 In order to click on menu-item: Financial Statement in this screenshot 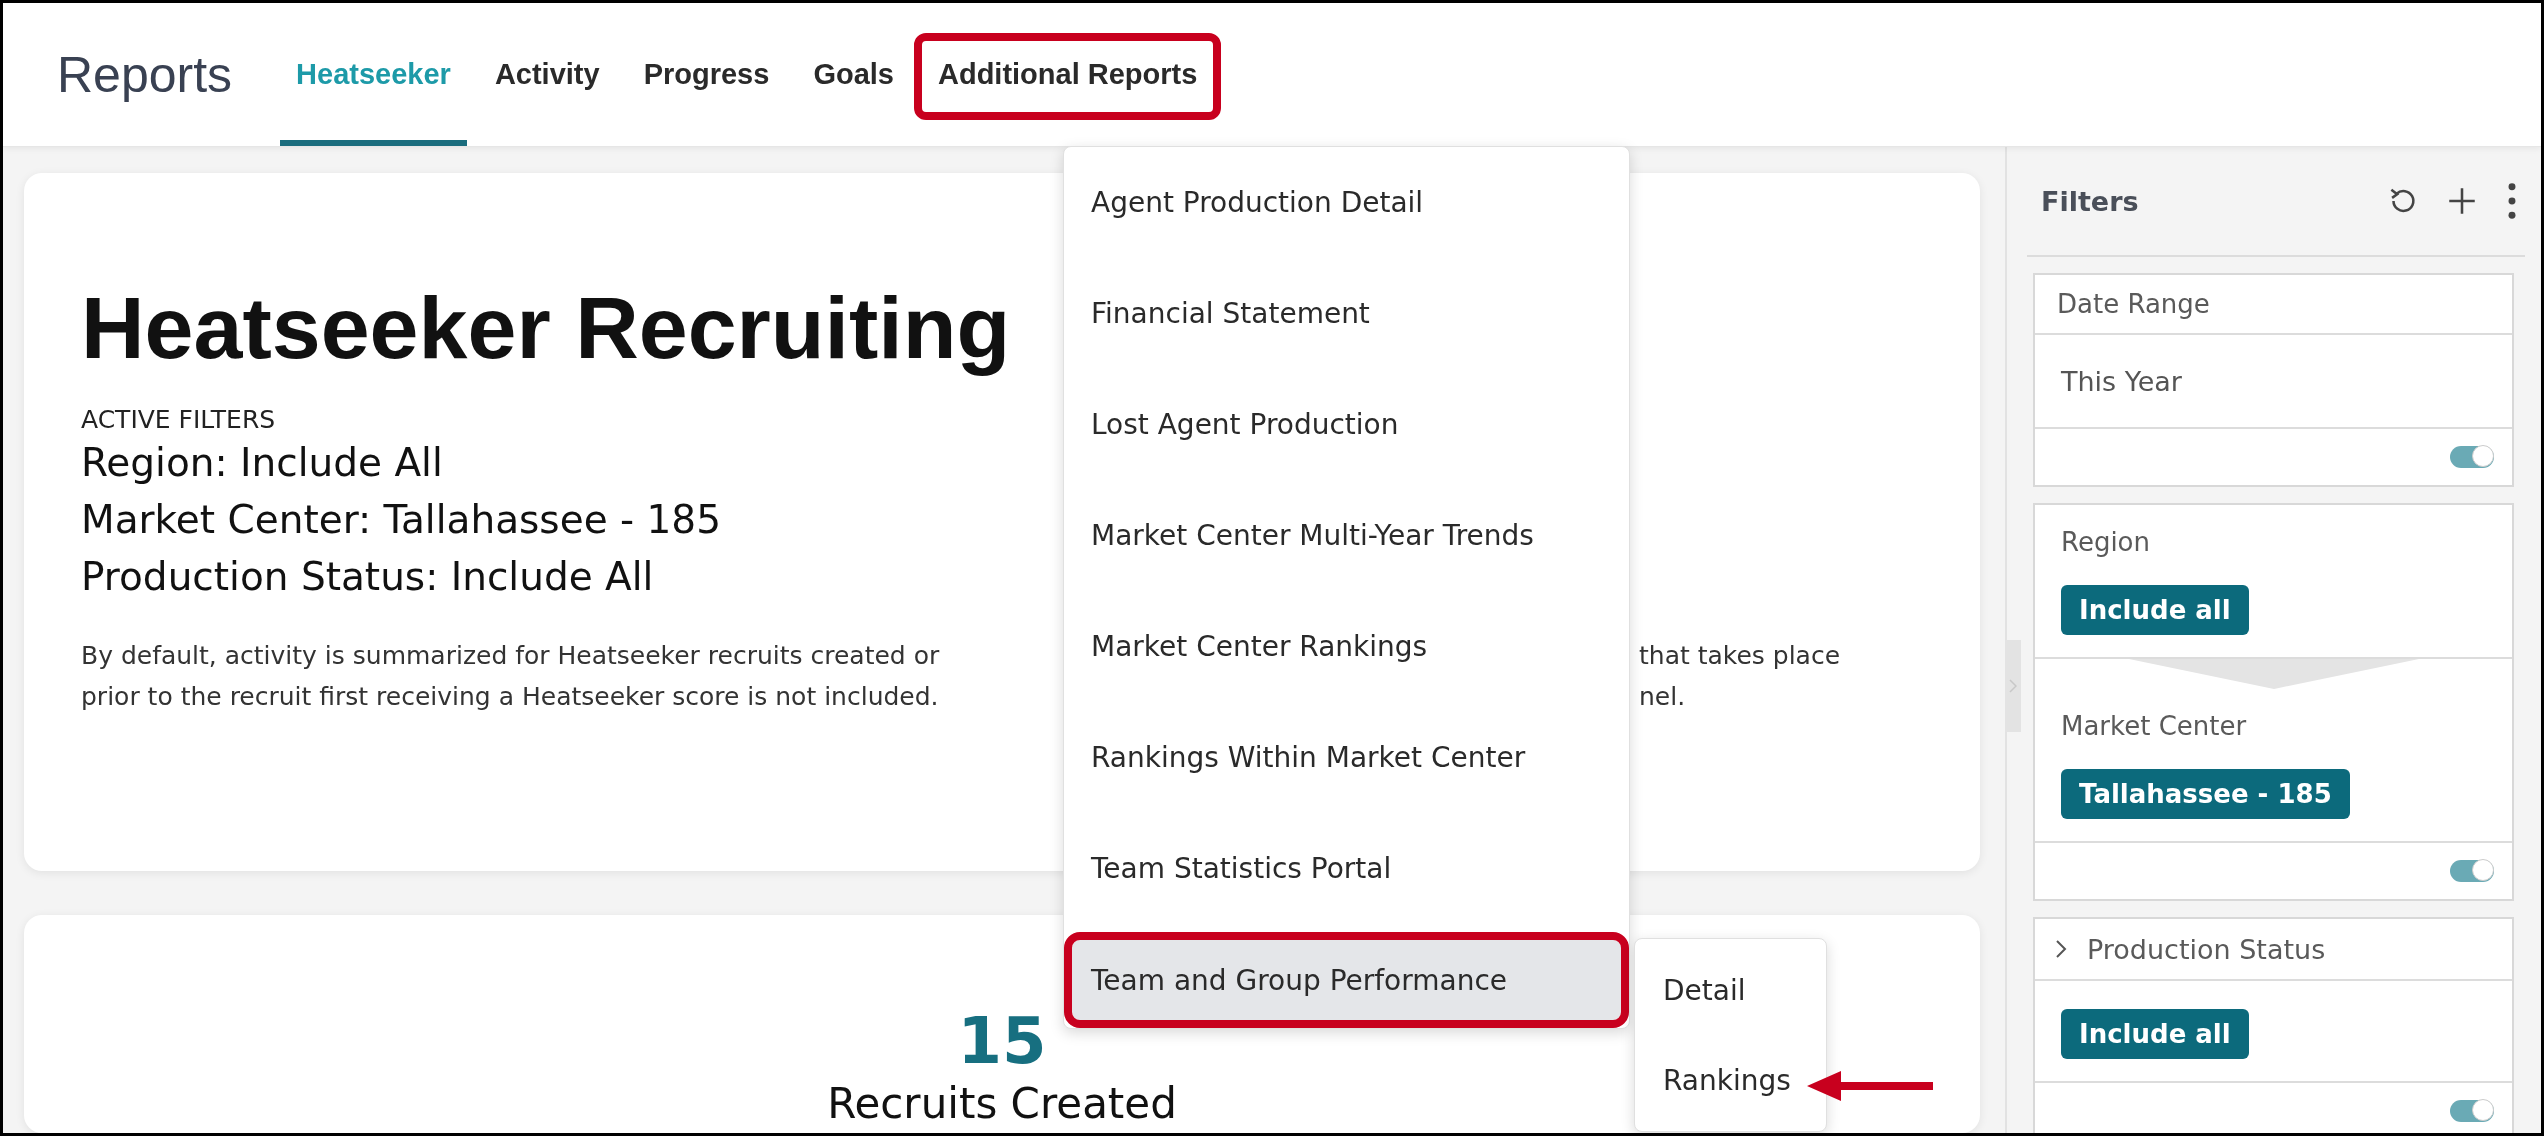, I will do `click(1346, 313)`.